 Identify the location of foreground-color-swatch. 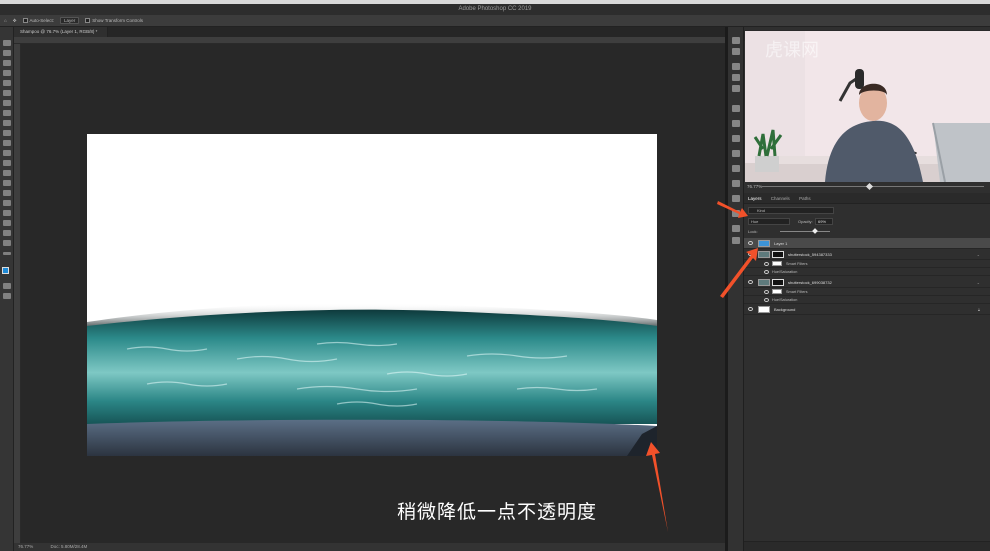
(5, 270).